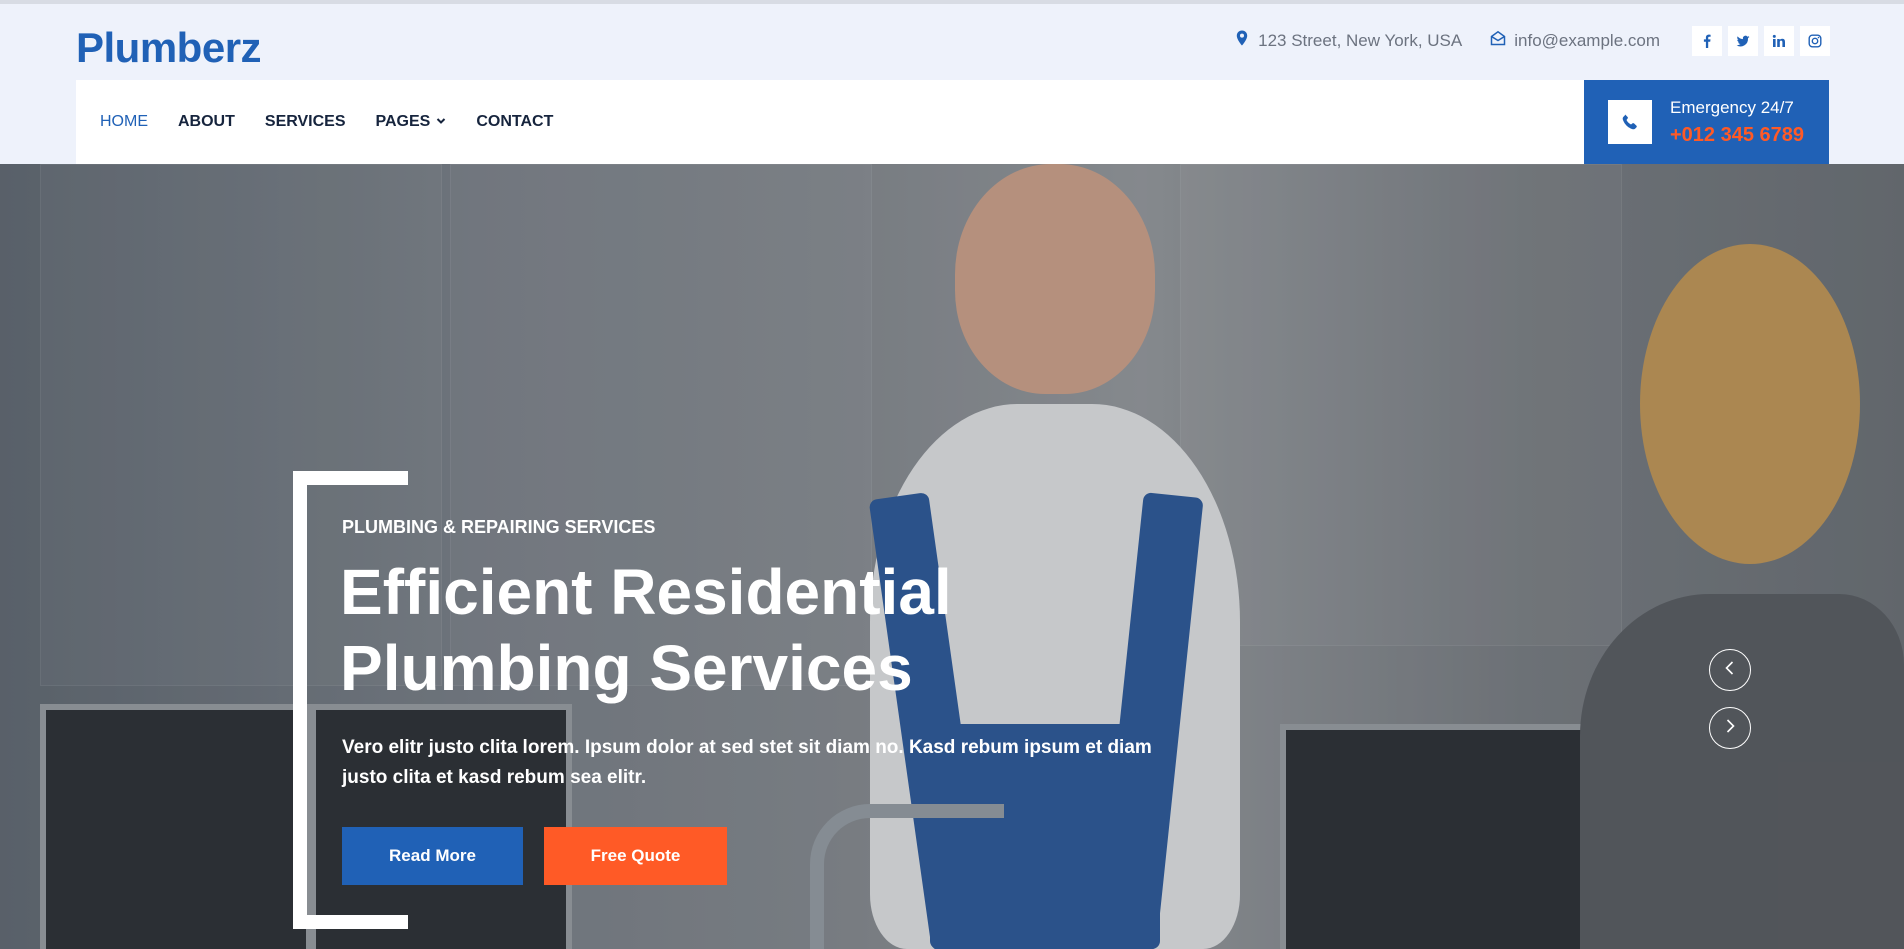 This screenshot has width=1904, height=949. I want to click on hero-tagline: PLUMBING & REPAIRING SERVICES, so click(499, 527).